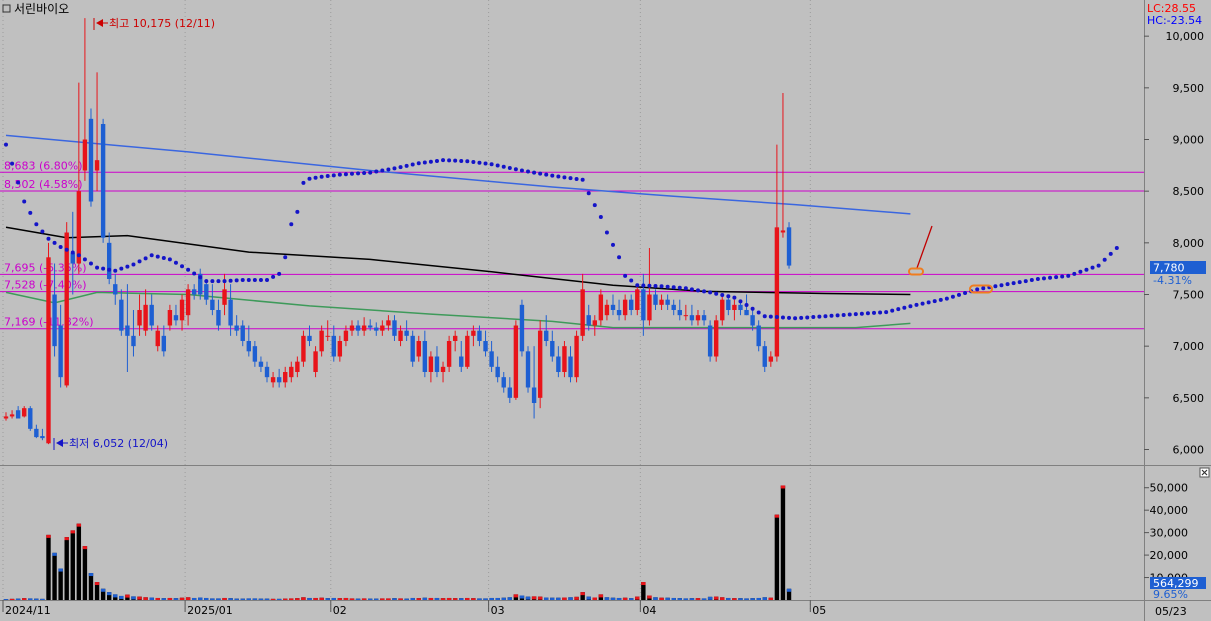 The height and width of the screenshot is (621, 1211). What do you see at coordinates (1174, 20) in the screenshot?
I see `hc-label: HC:-23.54` at bounding box center [1174, 20].